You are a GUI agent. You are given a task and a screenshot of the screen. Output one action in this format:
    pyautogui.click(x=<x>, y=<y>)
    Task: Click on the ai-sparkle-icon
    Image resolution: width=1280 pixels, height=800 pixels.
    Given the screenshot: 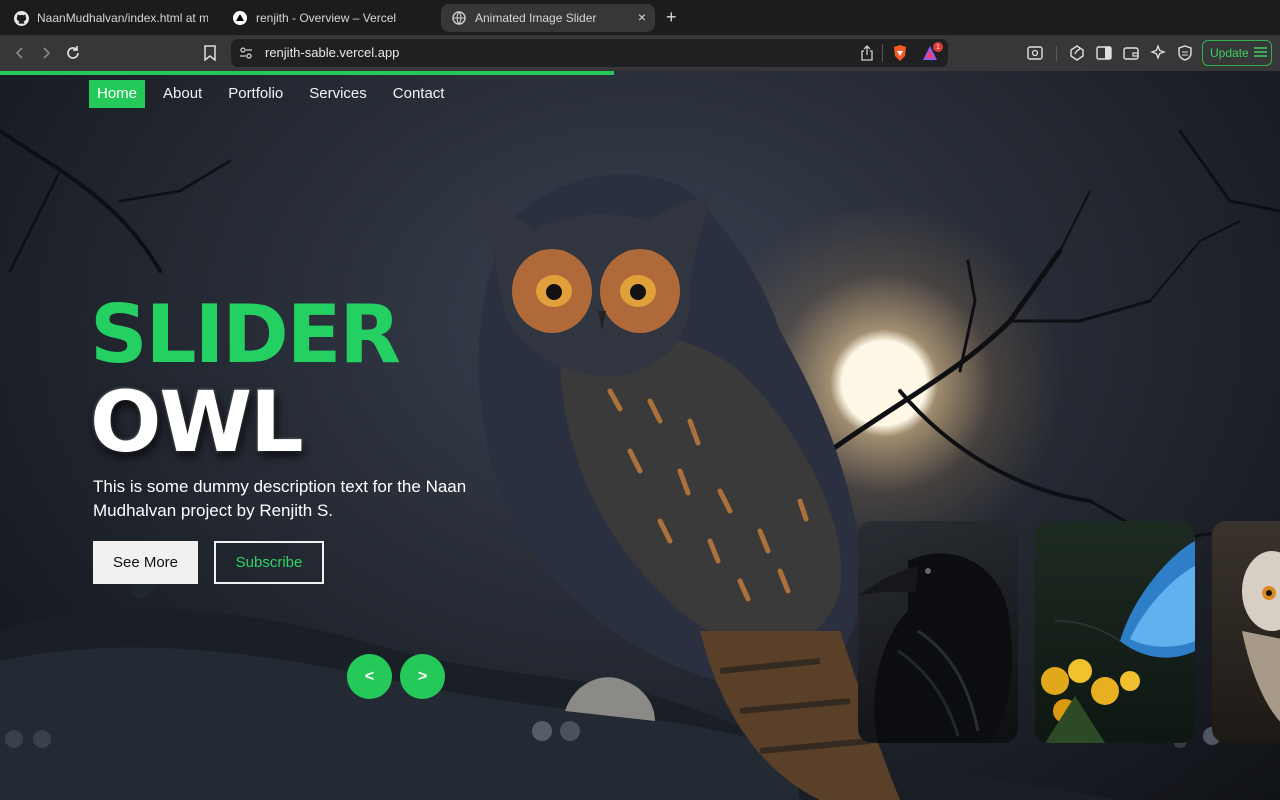 What is the action you would take?
    pyautogui.click(x=1158, y=53)
    